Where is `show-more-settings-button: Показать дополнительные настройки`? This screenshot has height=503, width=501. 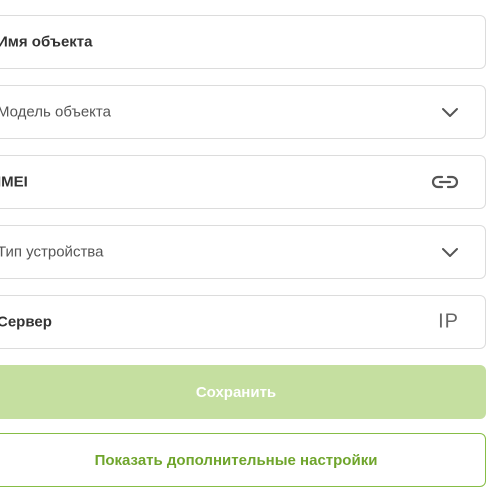 show-more-settings-button: Показать дополнительные настройки is located at coordinates (243, 460).